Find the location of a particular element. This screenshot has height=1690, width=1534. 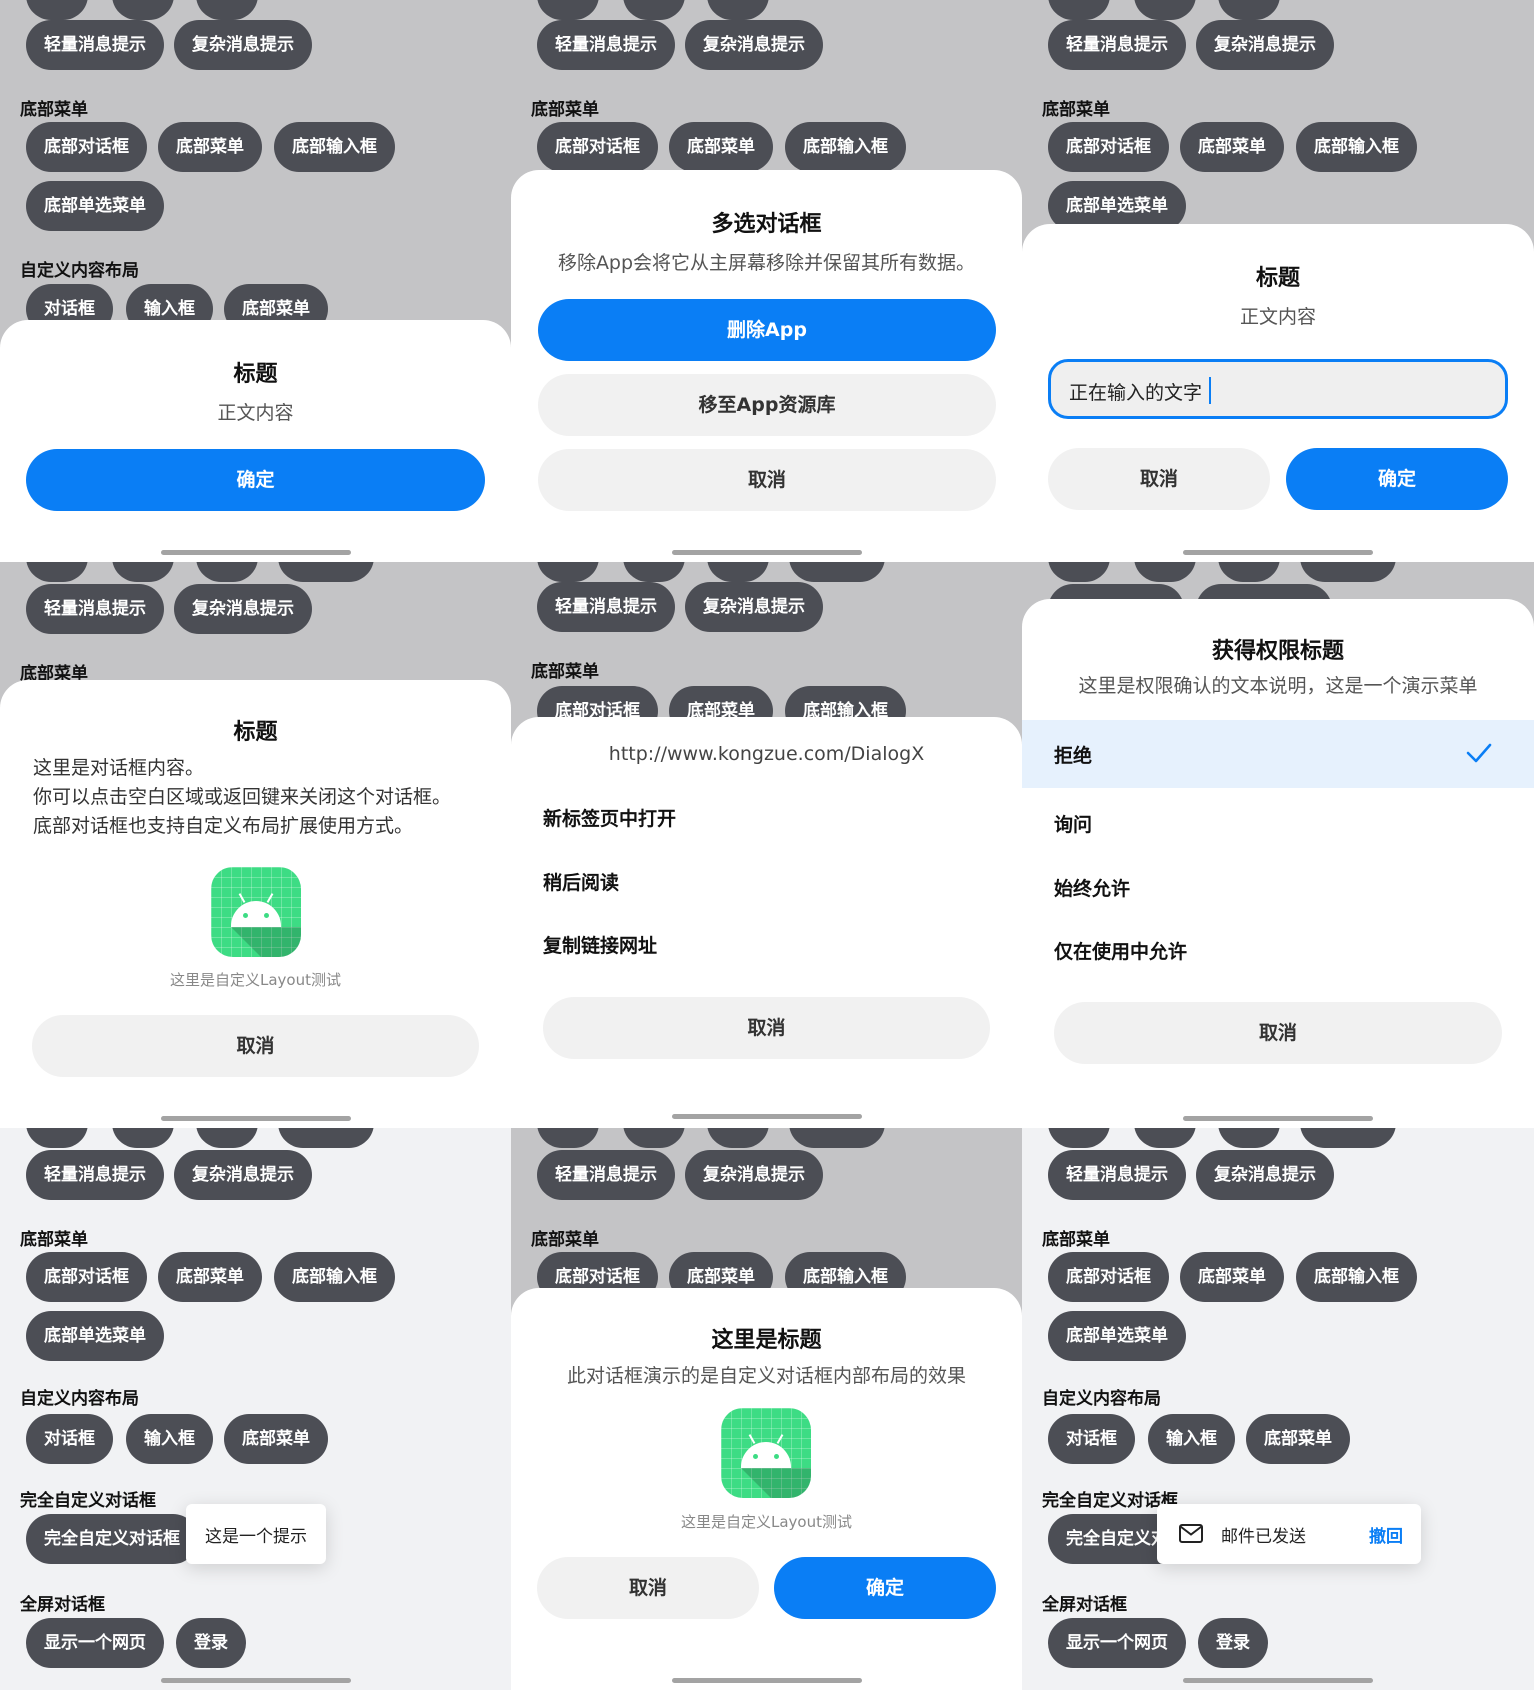

text-input-field: 正在输入的文字 is located at coordinates (1278, 389).